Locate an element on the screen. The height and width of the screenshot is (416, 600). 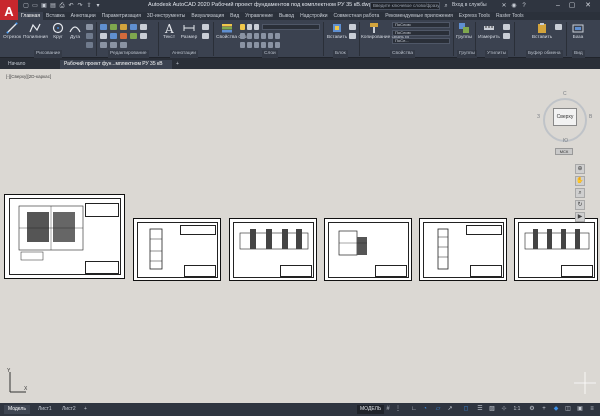
properties-panel-label: Свойства is located at coordinates (403, 54).